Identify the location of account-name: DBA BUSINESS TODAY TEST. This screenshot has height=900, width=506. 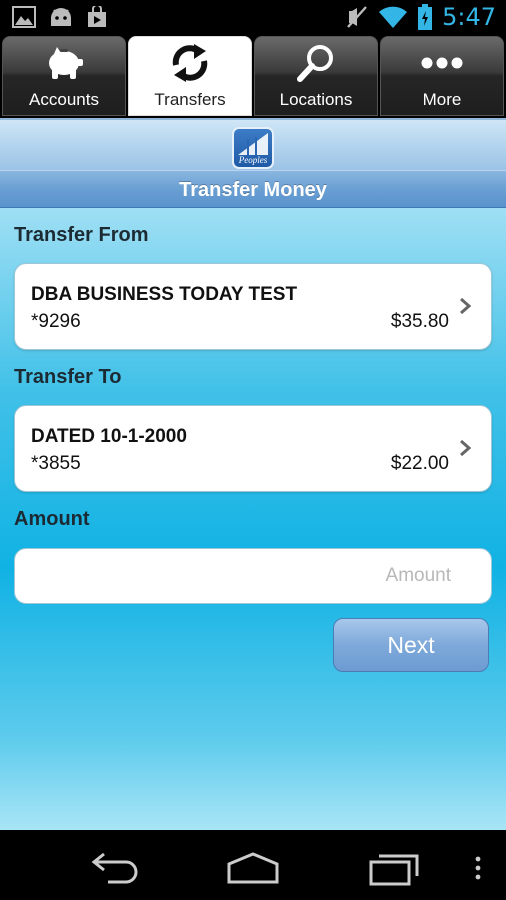
(164, 294).